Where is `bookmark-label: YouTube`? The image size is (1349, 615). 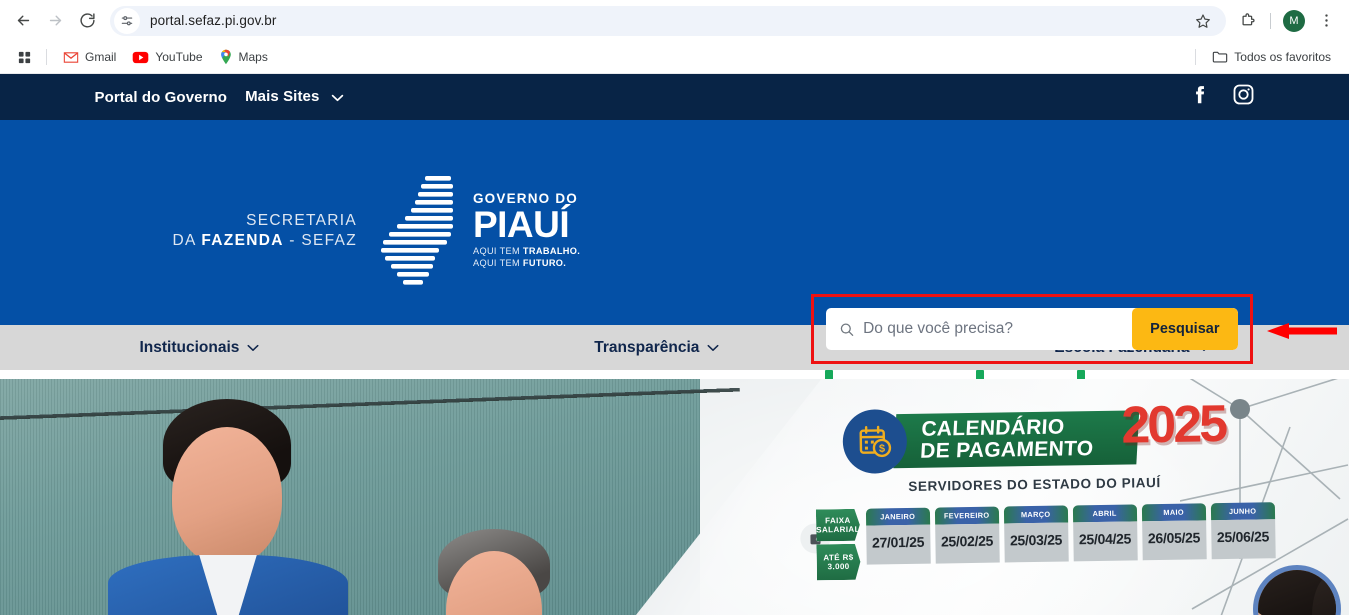
bookmark-label: YouTube is located at coordinates (179, 57).